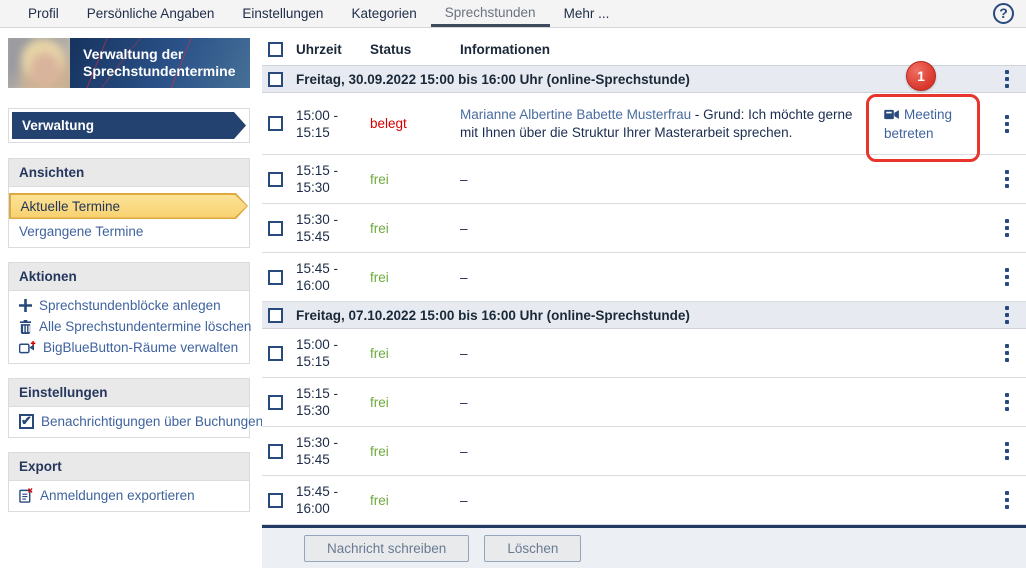  Describe the element at coordinates (575, 114) in the screenshot. I see `student-name-link: Marianne Albertine Babette Musterfrau` at that location.